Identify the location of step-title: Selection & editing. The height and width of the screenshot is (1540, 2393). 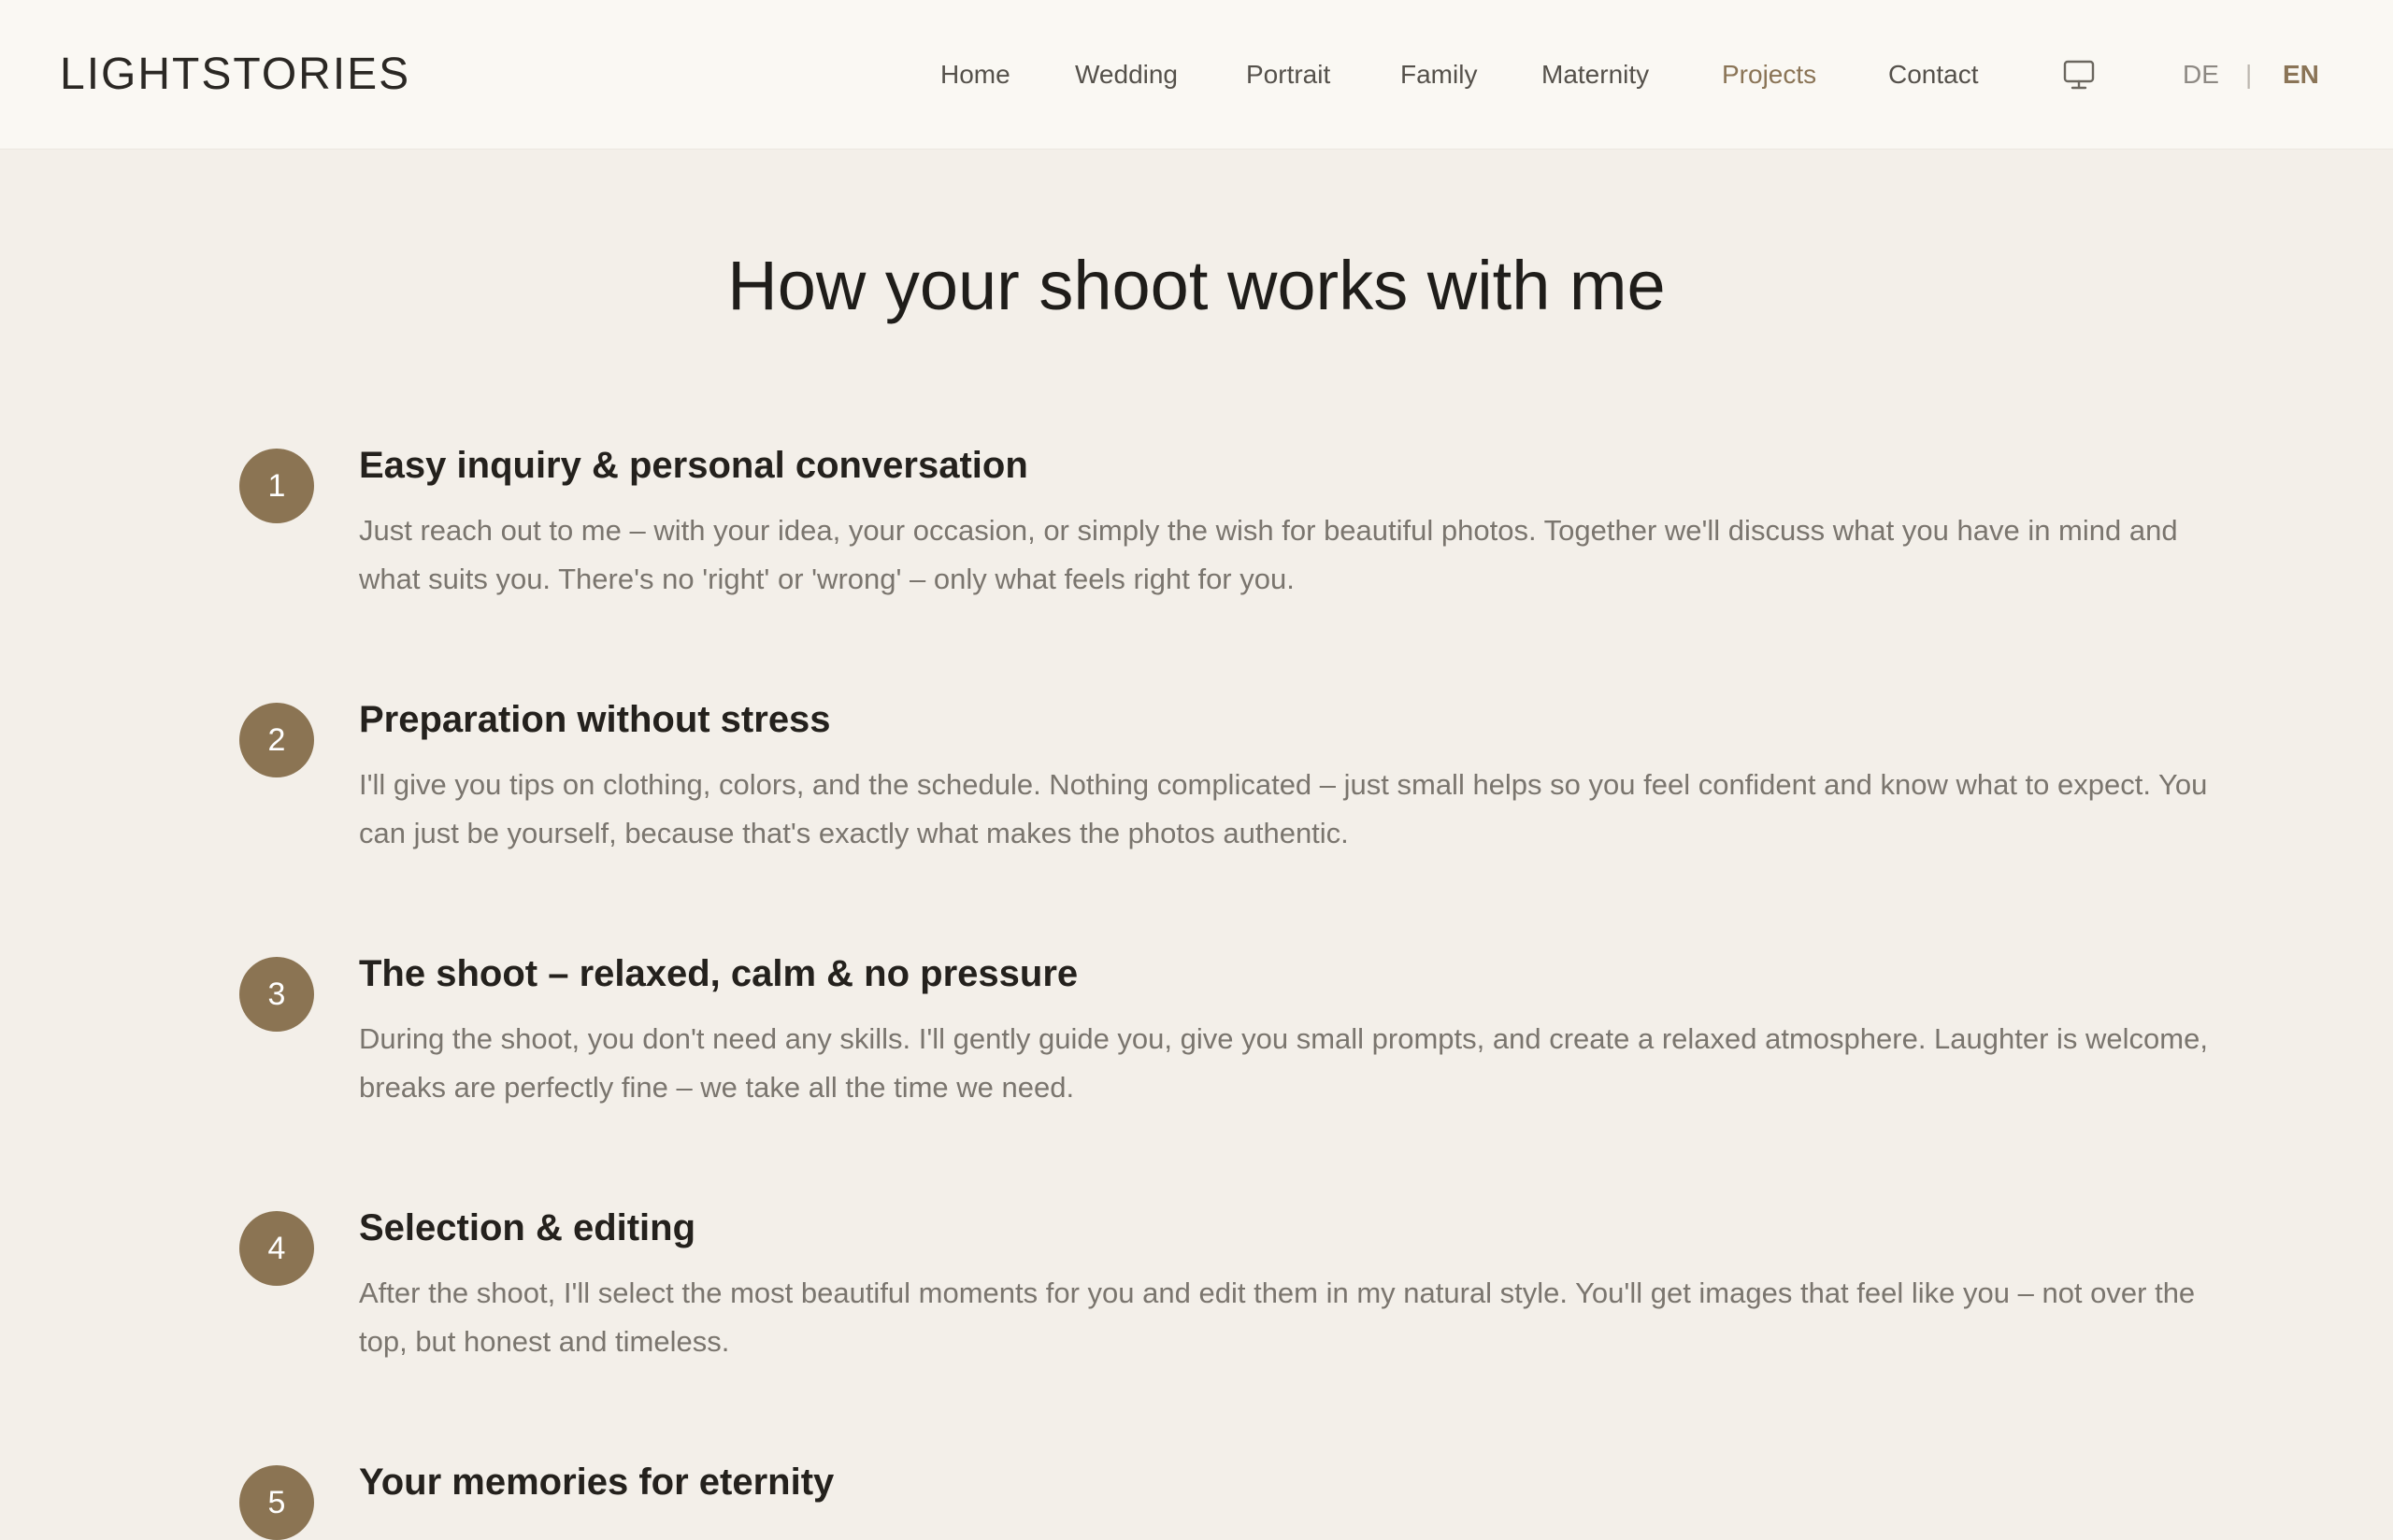
(528, 1227).